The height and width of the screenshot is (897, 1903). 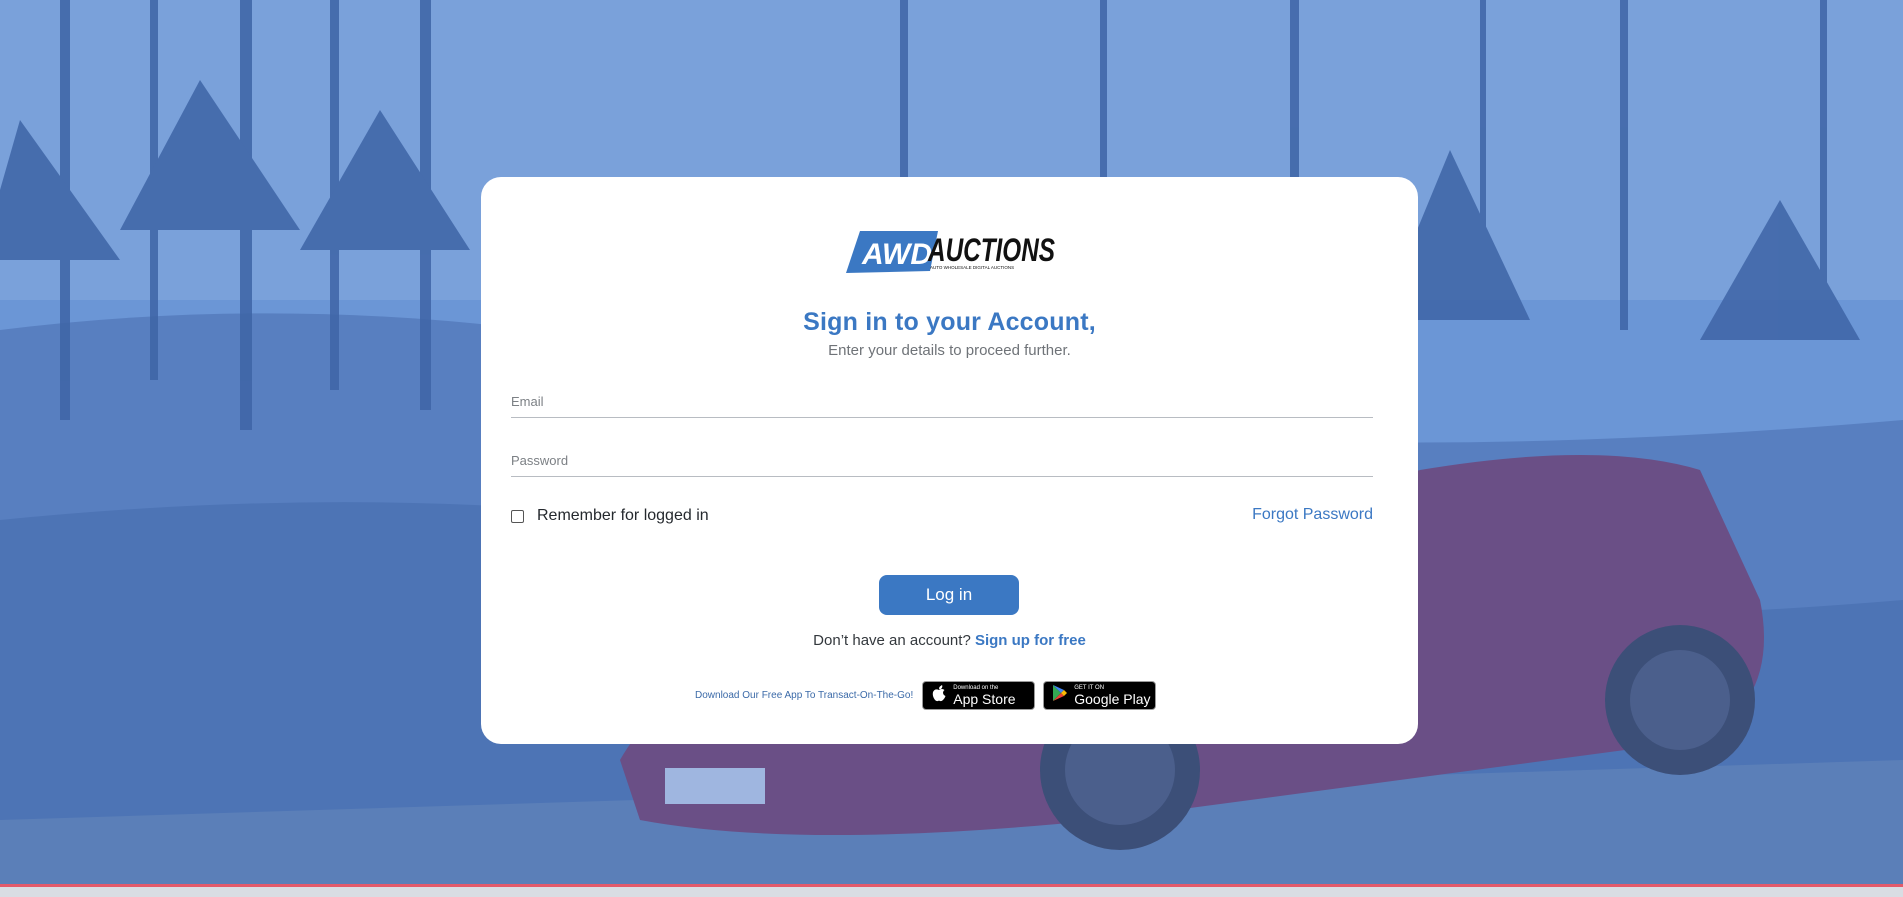 What do you see at coordinates (1030, 640) in the screenshot?
I see `signup-link: Sign up for free` at bounding box center [1030, 640].